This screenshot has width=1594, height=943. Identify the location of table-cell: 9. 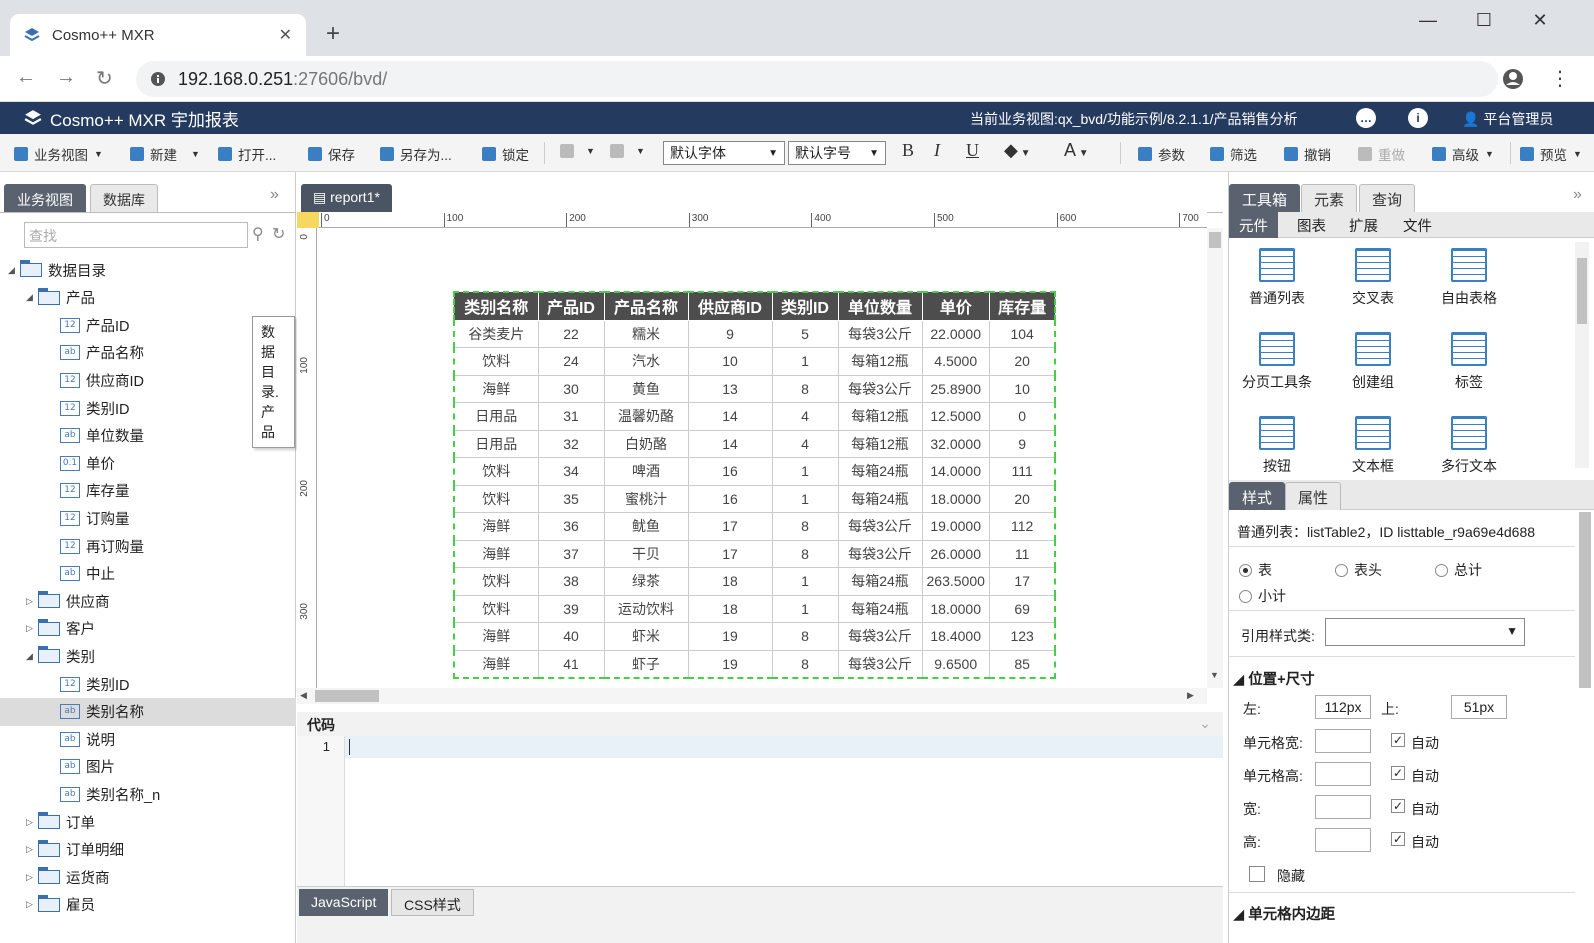
(1022, 443).